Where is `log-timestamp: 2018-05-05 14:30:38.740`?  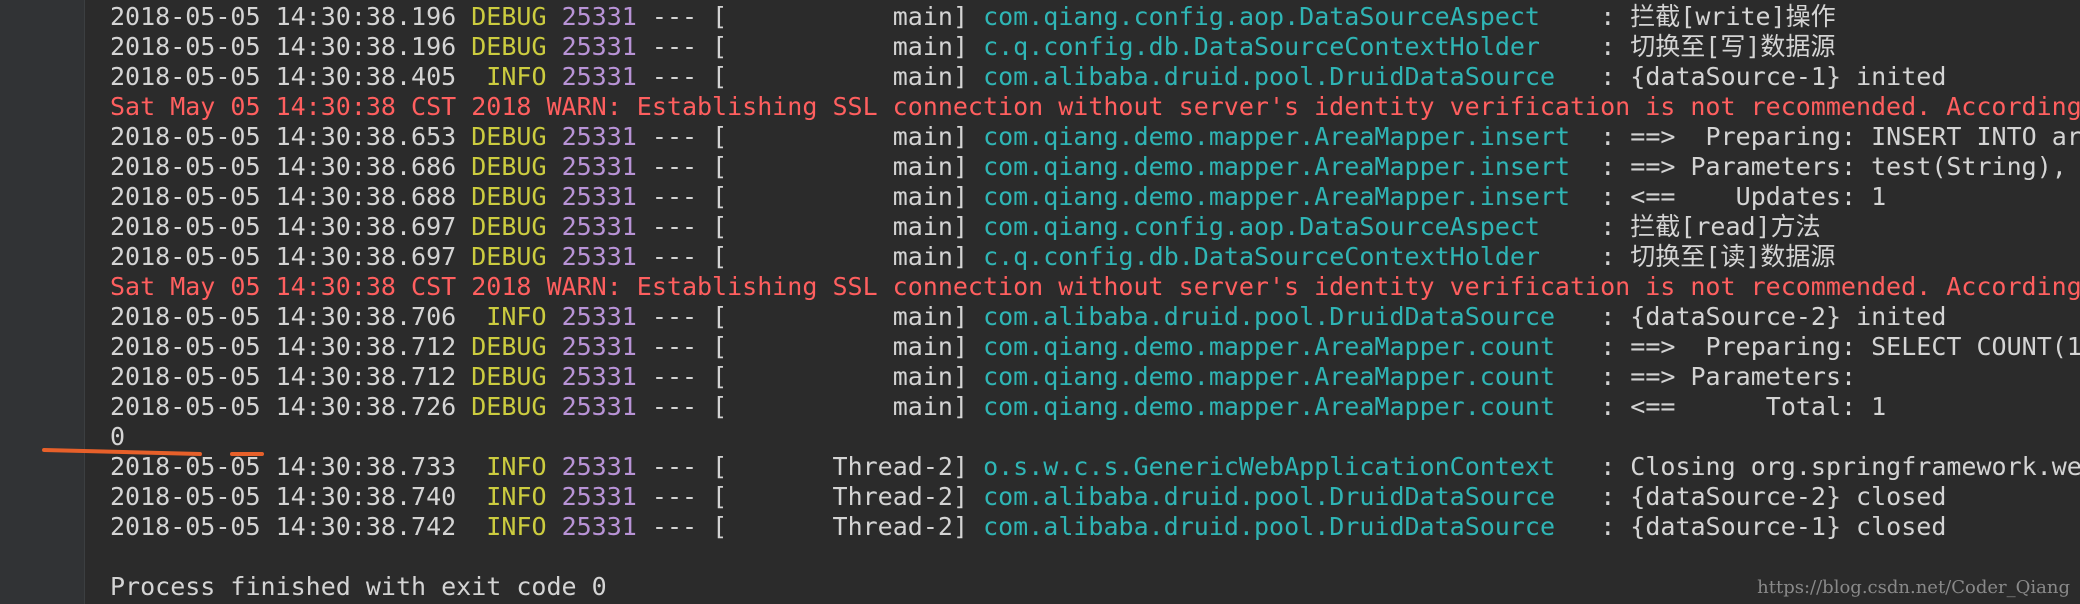
log-timestamp: 2018-05-05 14:30:38.740 is located at coordinates (283, 496).